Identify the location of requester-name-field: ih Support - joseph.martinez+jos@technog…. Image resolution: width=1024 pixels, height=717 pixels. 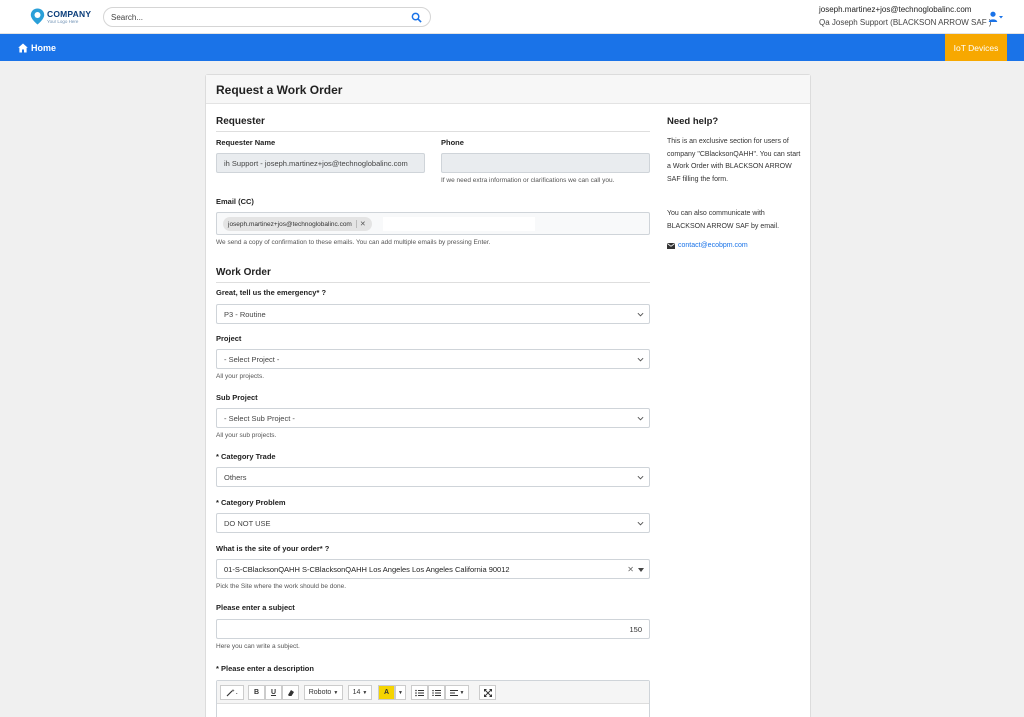
(320, 163).